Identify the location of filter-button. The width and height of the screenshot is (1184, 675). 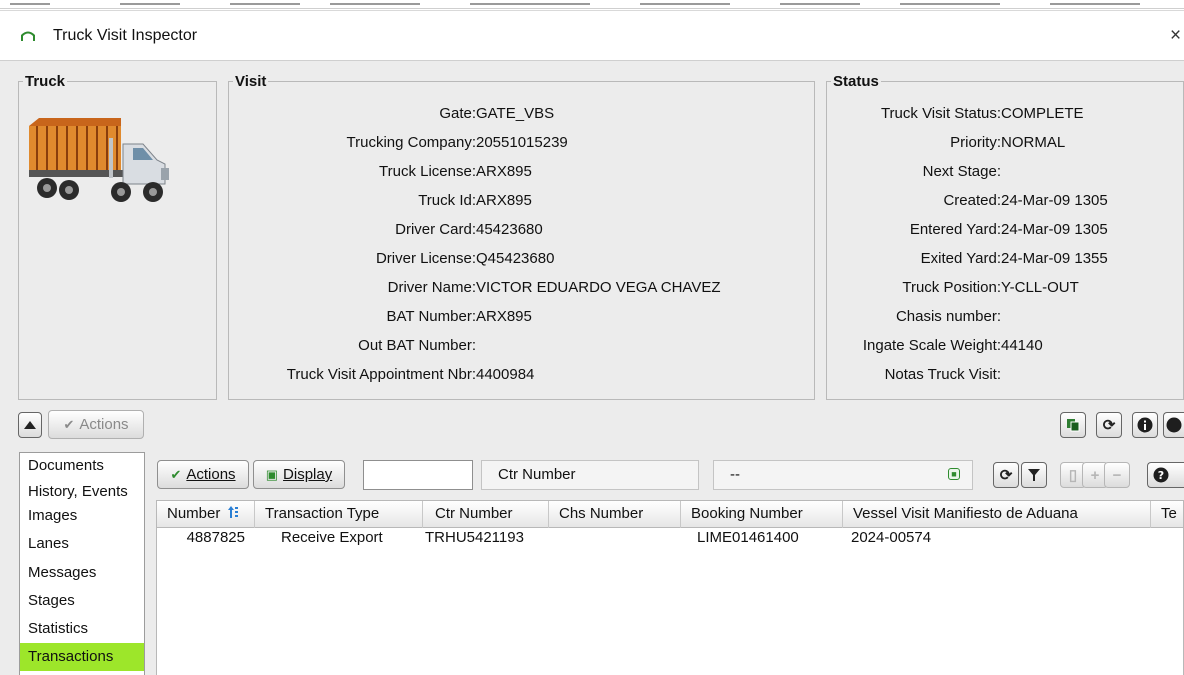
(1034, 475).